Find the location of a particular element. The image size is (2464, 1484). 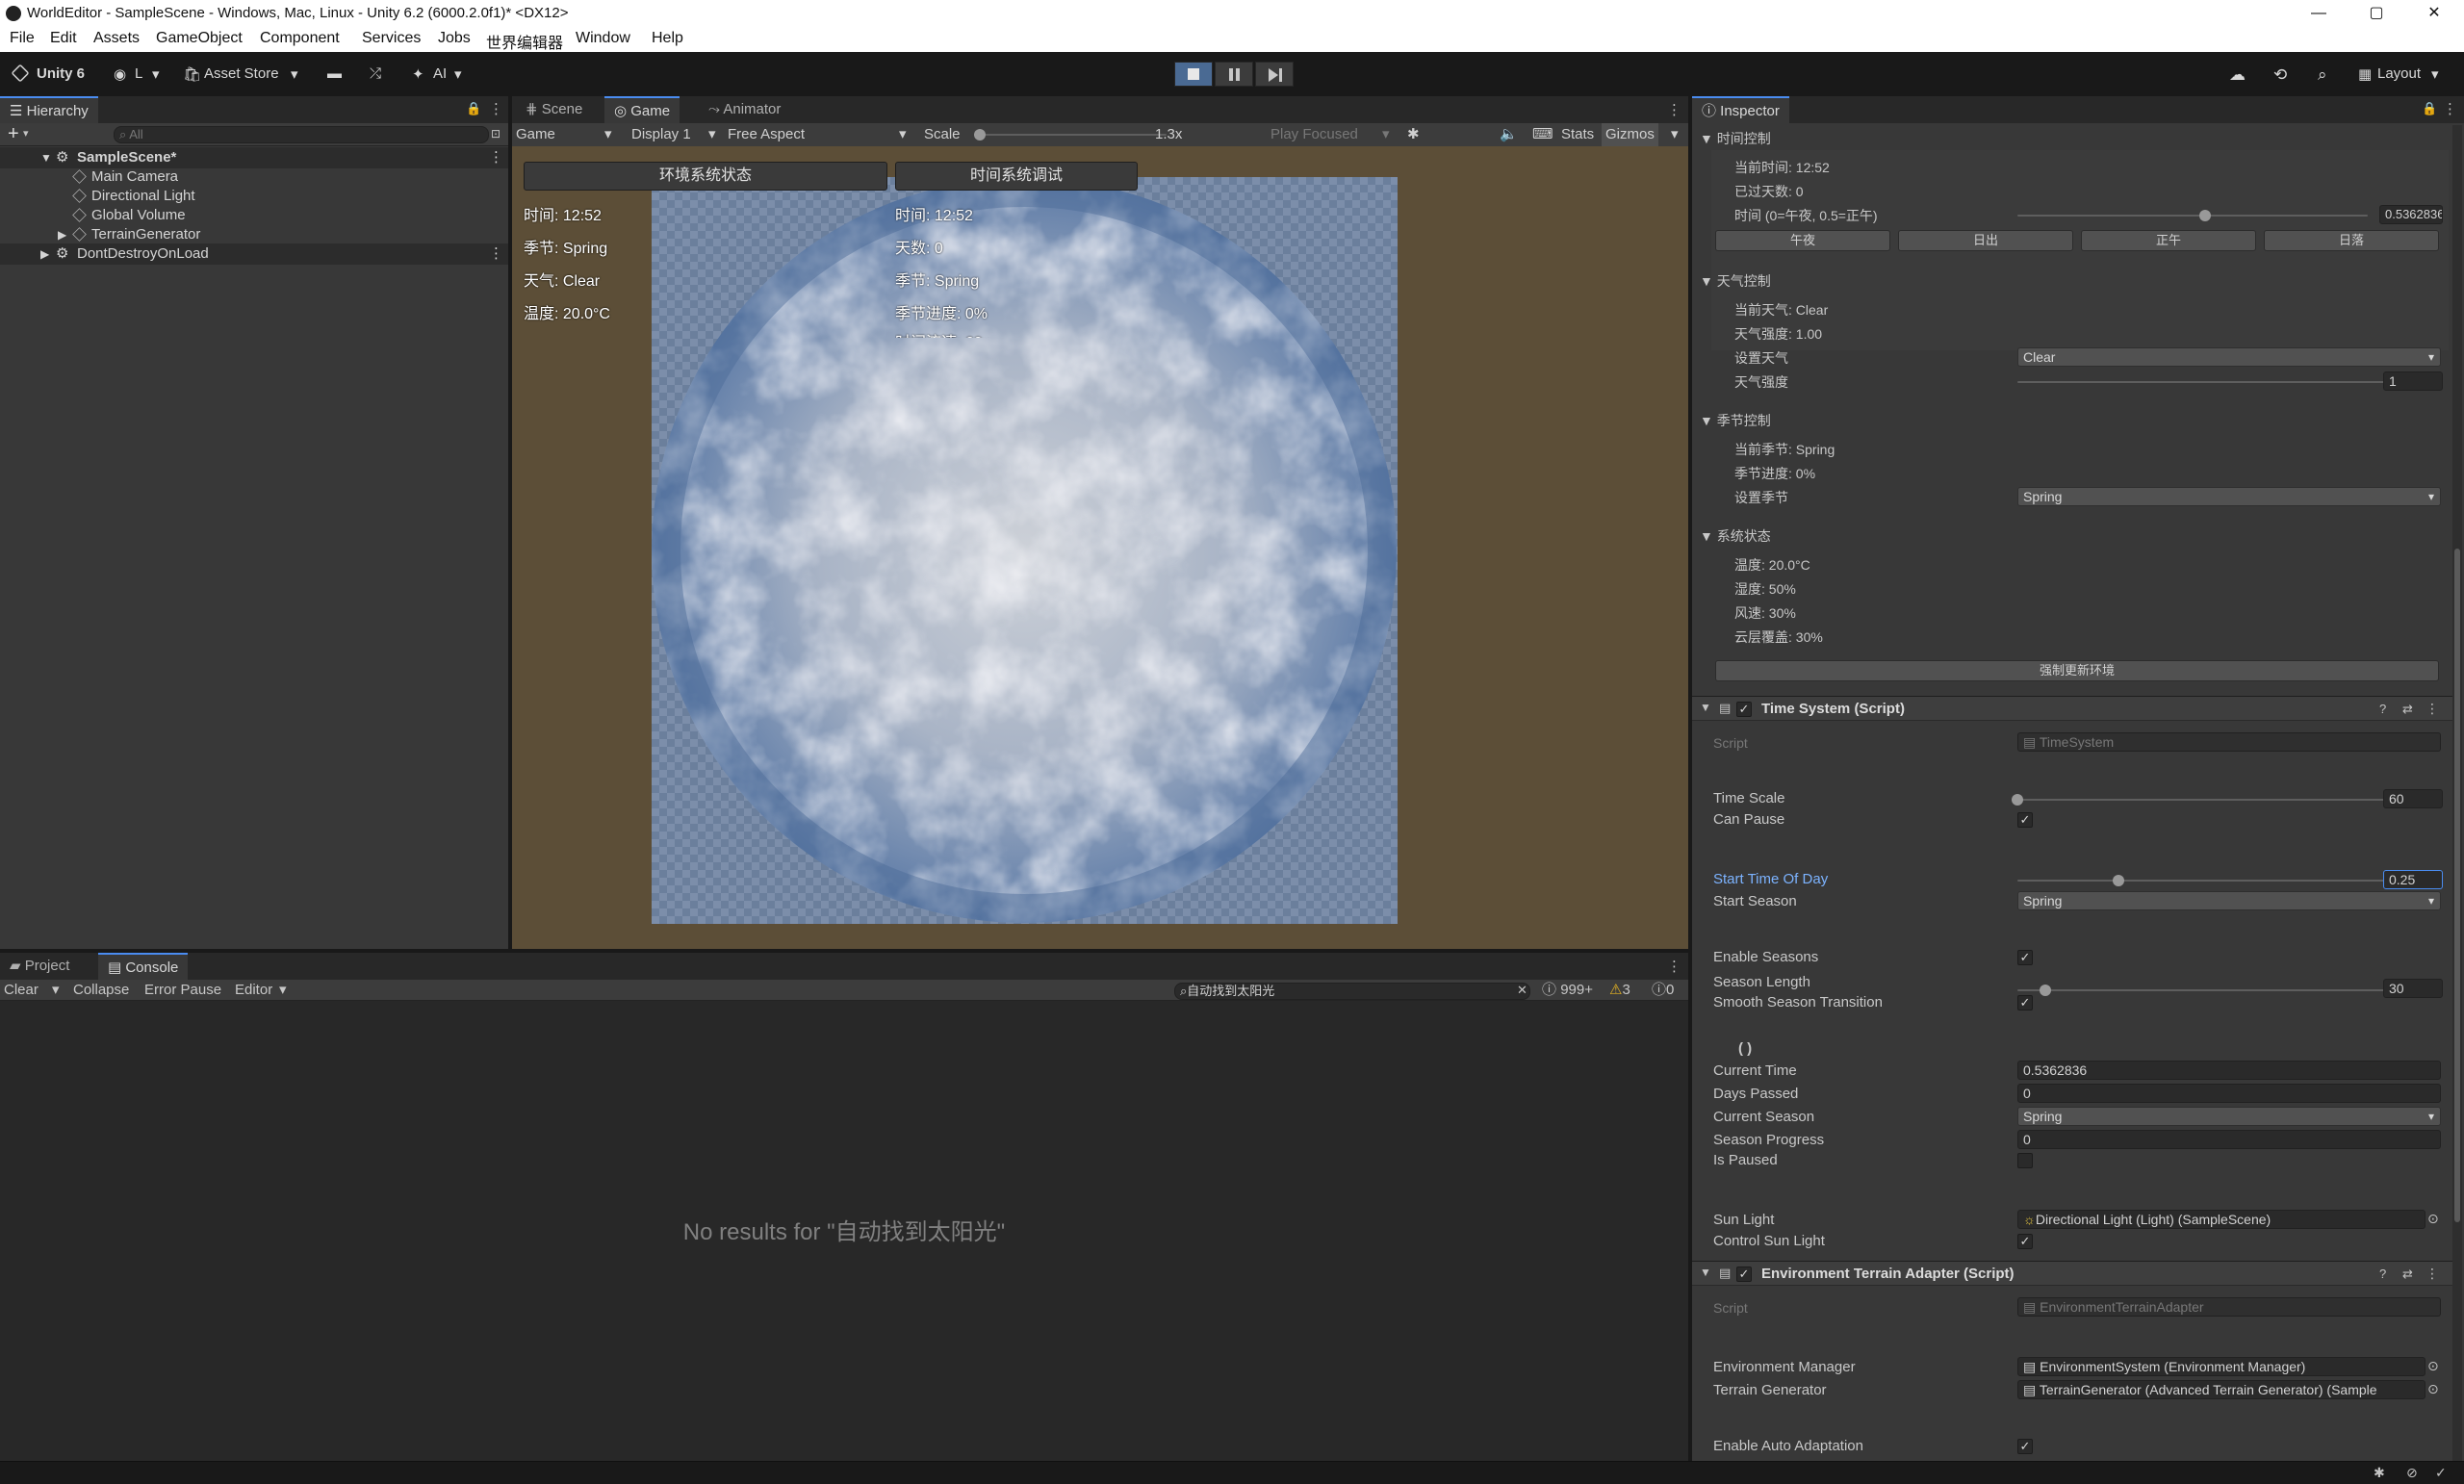

collapse-toggle: Collapse is located at coordinates (101, 990).